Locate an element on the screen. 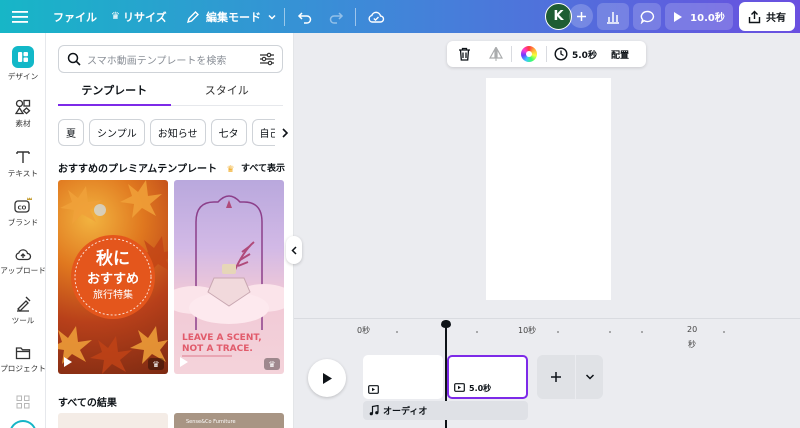  premium-crown-icon: ♛ is located at coordinates (272, 364).